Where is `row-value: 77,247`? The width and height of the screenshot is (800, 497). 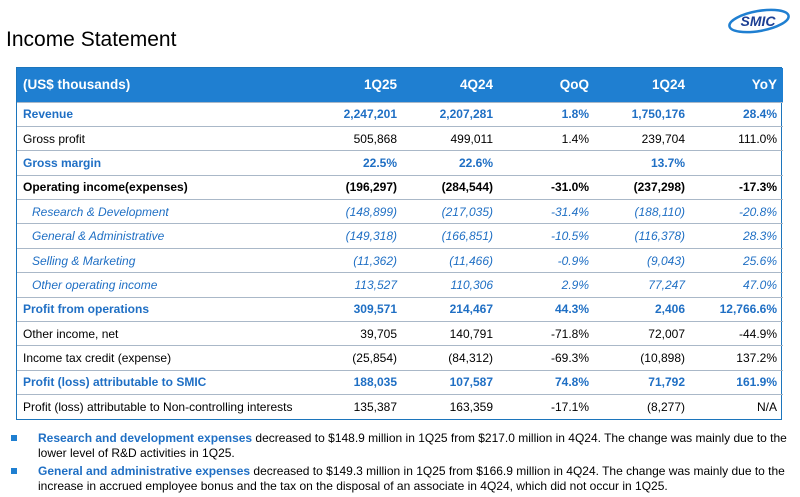
row-value: 77,247 is located at coordinates (643, 285).